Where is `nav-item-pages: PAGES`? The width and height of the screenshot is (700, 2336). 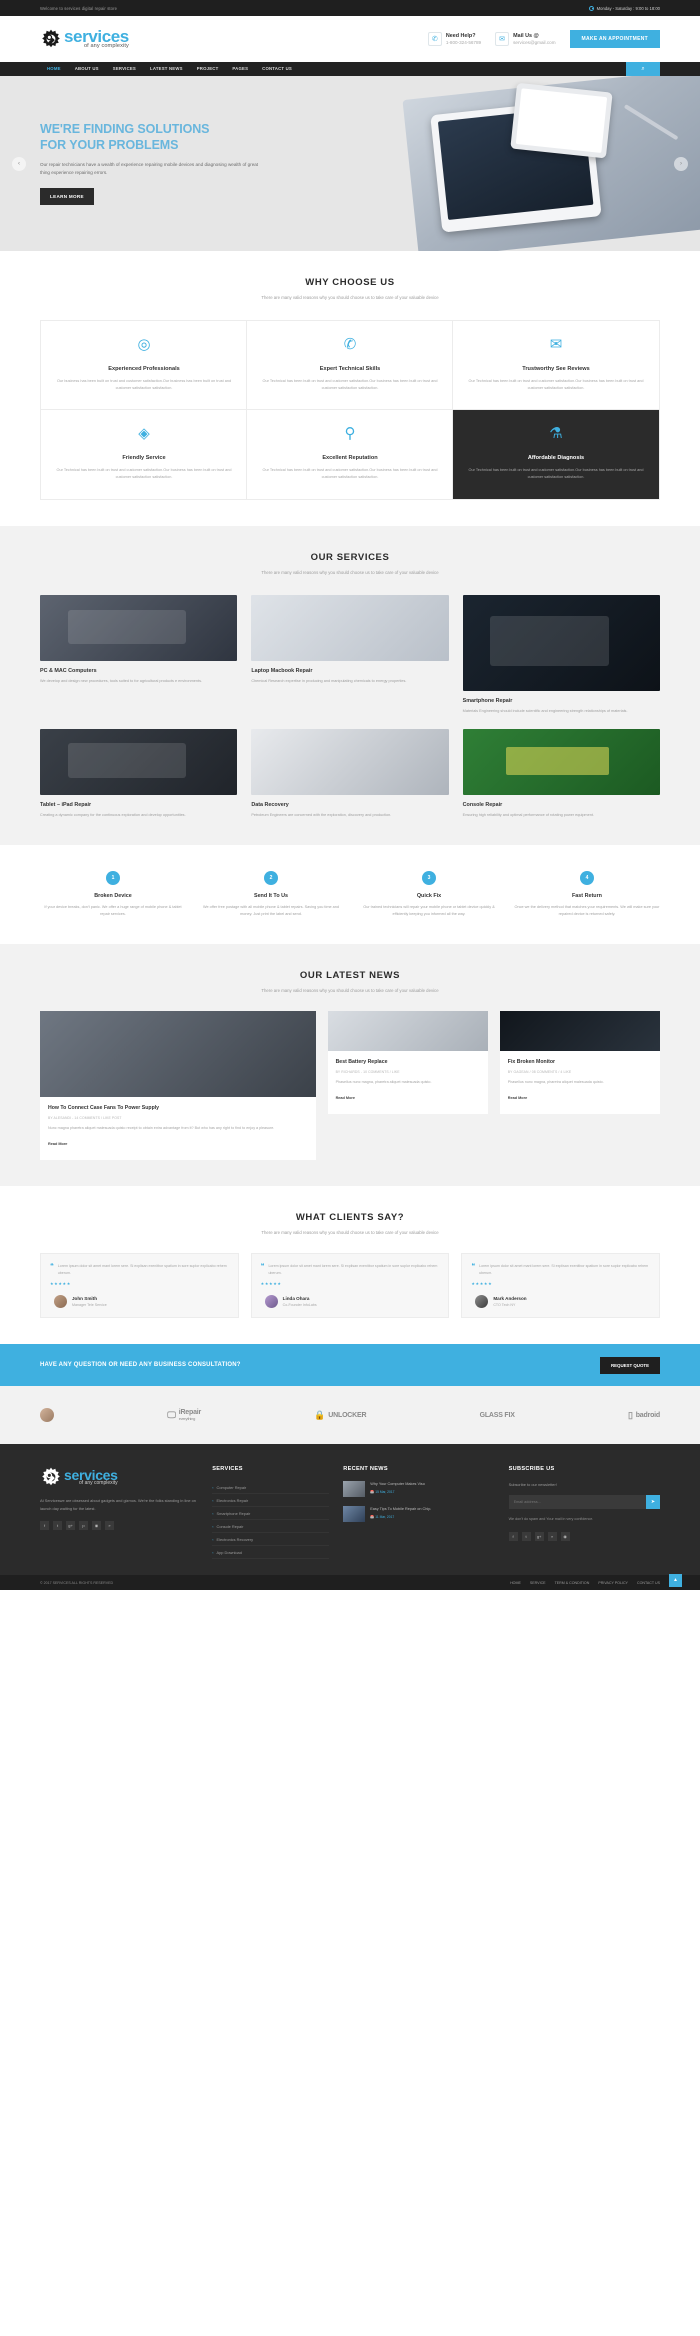 nav-item-pages: PAGES is located at coordinates (240, 69).